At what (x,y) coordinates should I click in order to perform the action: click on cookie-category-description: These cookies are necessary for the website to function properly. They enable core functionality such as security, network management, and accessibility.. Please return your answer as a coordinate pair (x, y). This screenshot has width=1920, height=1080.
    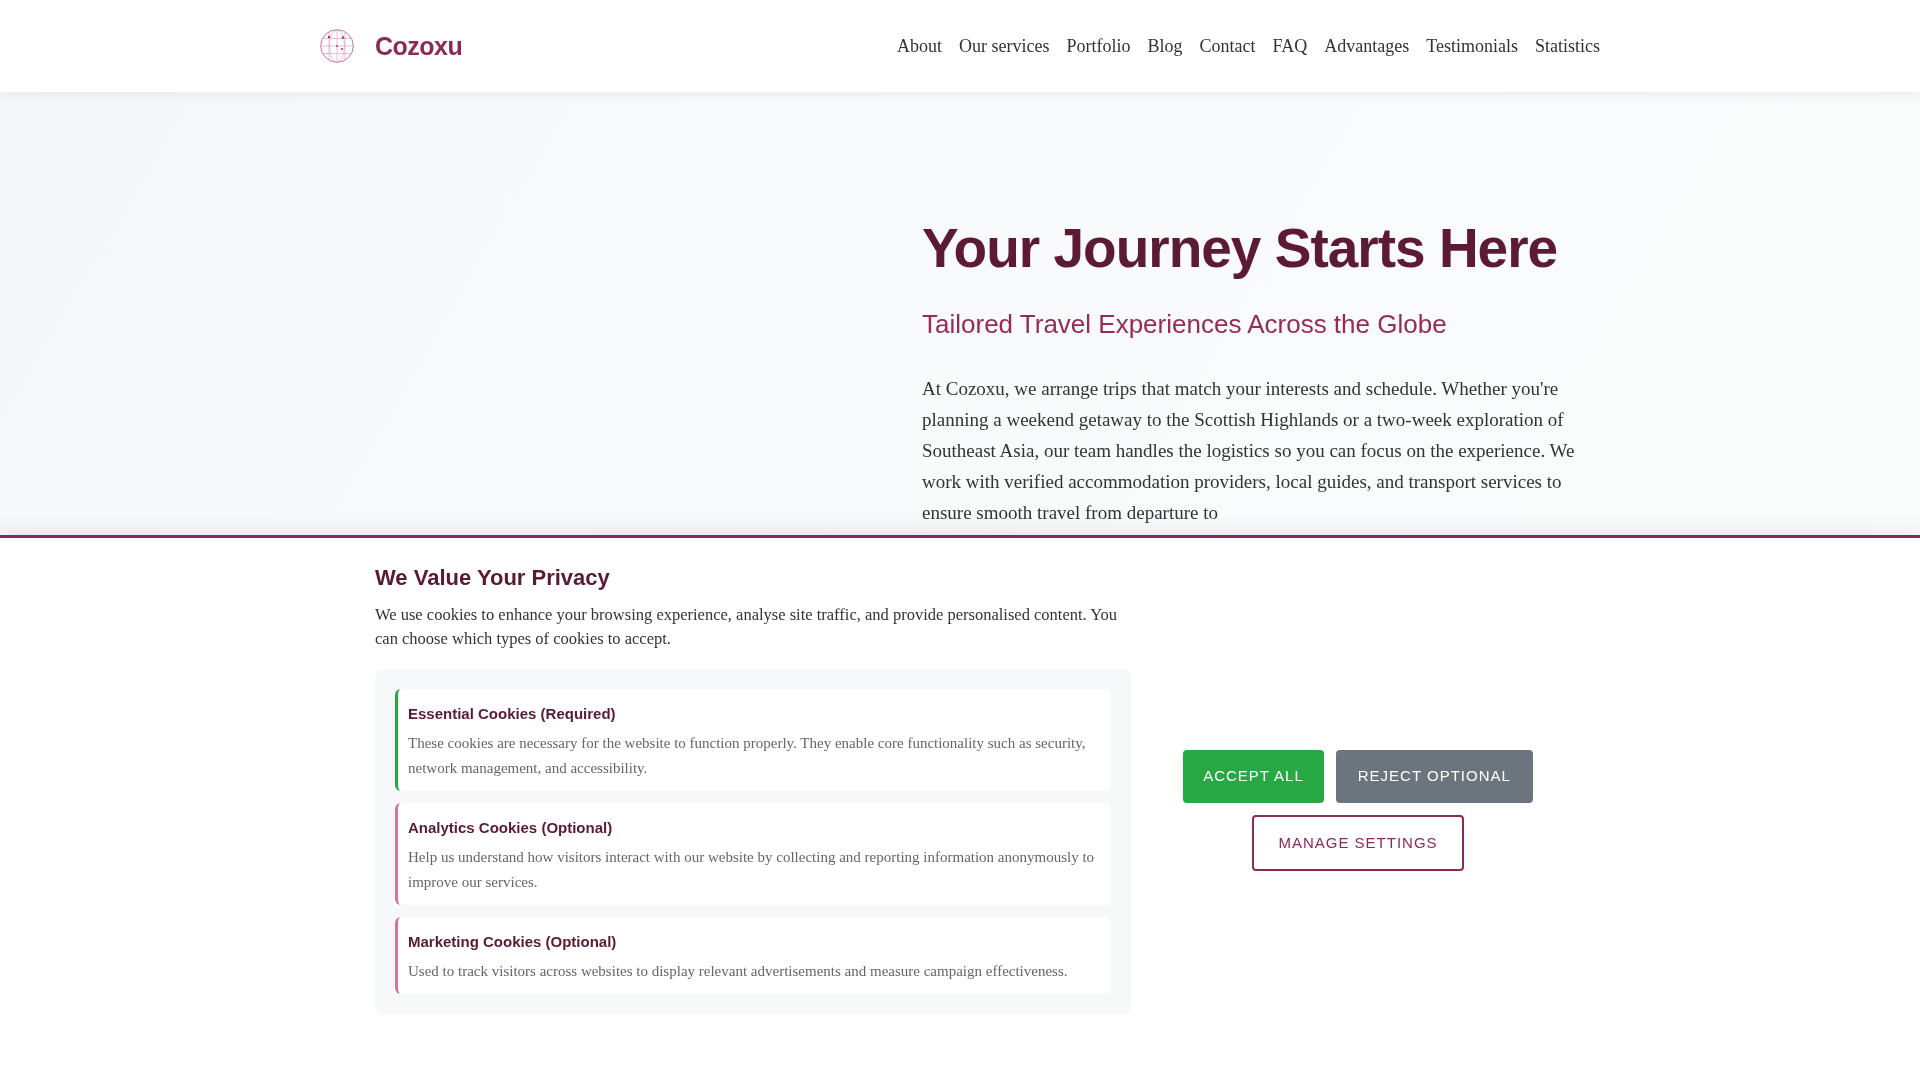
    Looking at the image, I should click on (747, 756).